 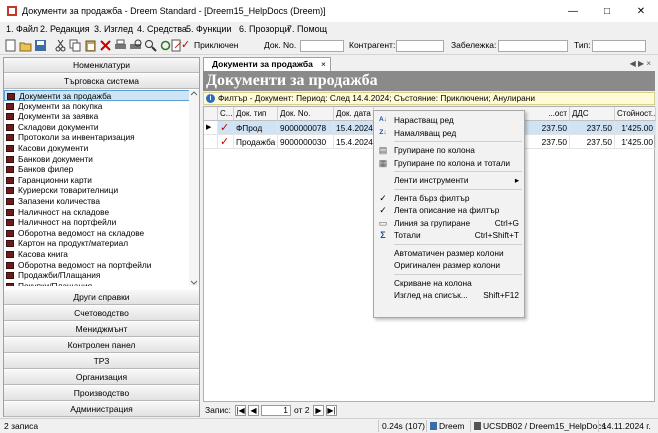 I want to click on col-header-doc-no: Док. No., so click(x=306, y=114).